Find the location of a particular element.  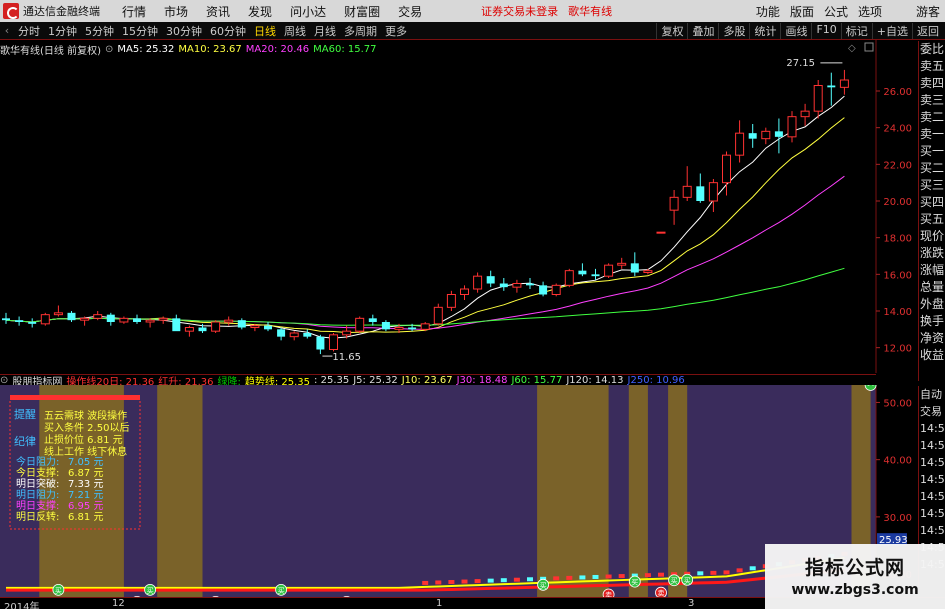

chart-tools: 复权 叠加 多股 统计 画线 F10 标记 +自选 返回 is located at coordinates (799, 30).